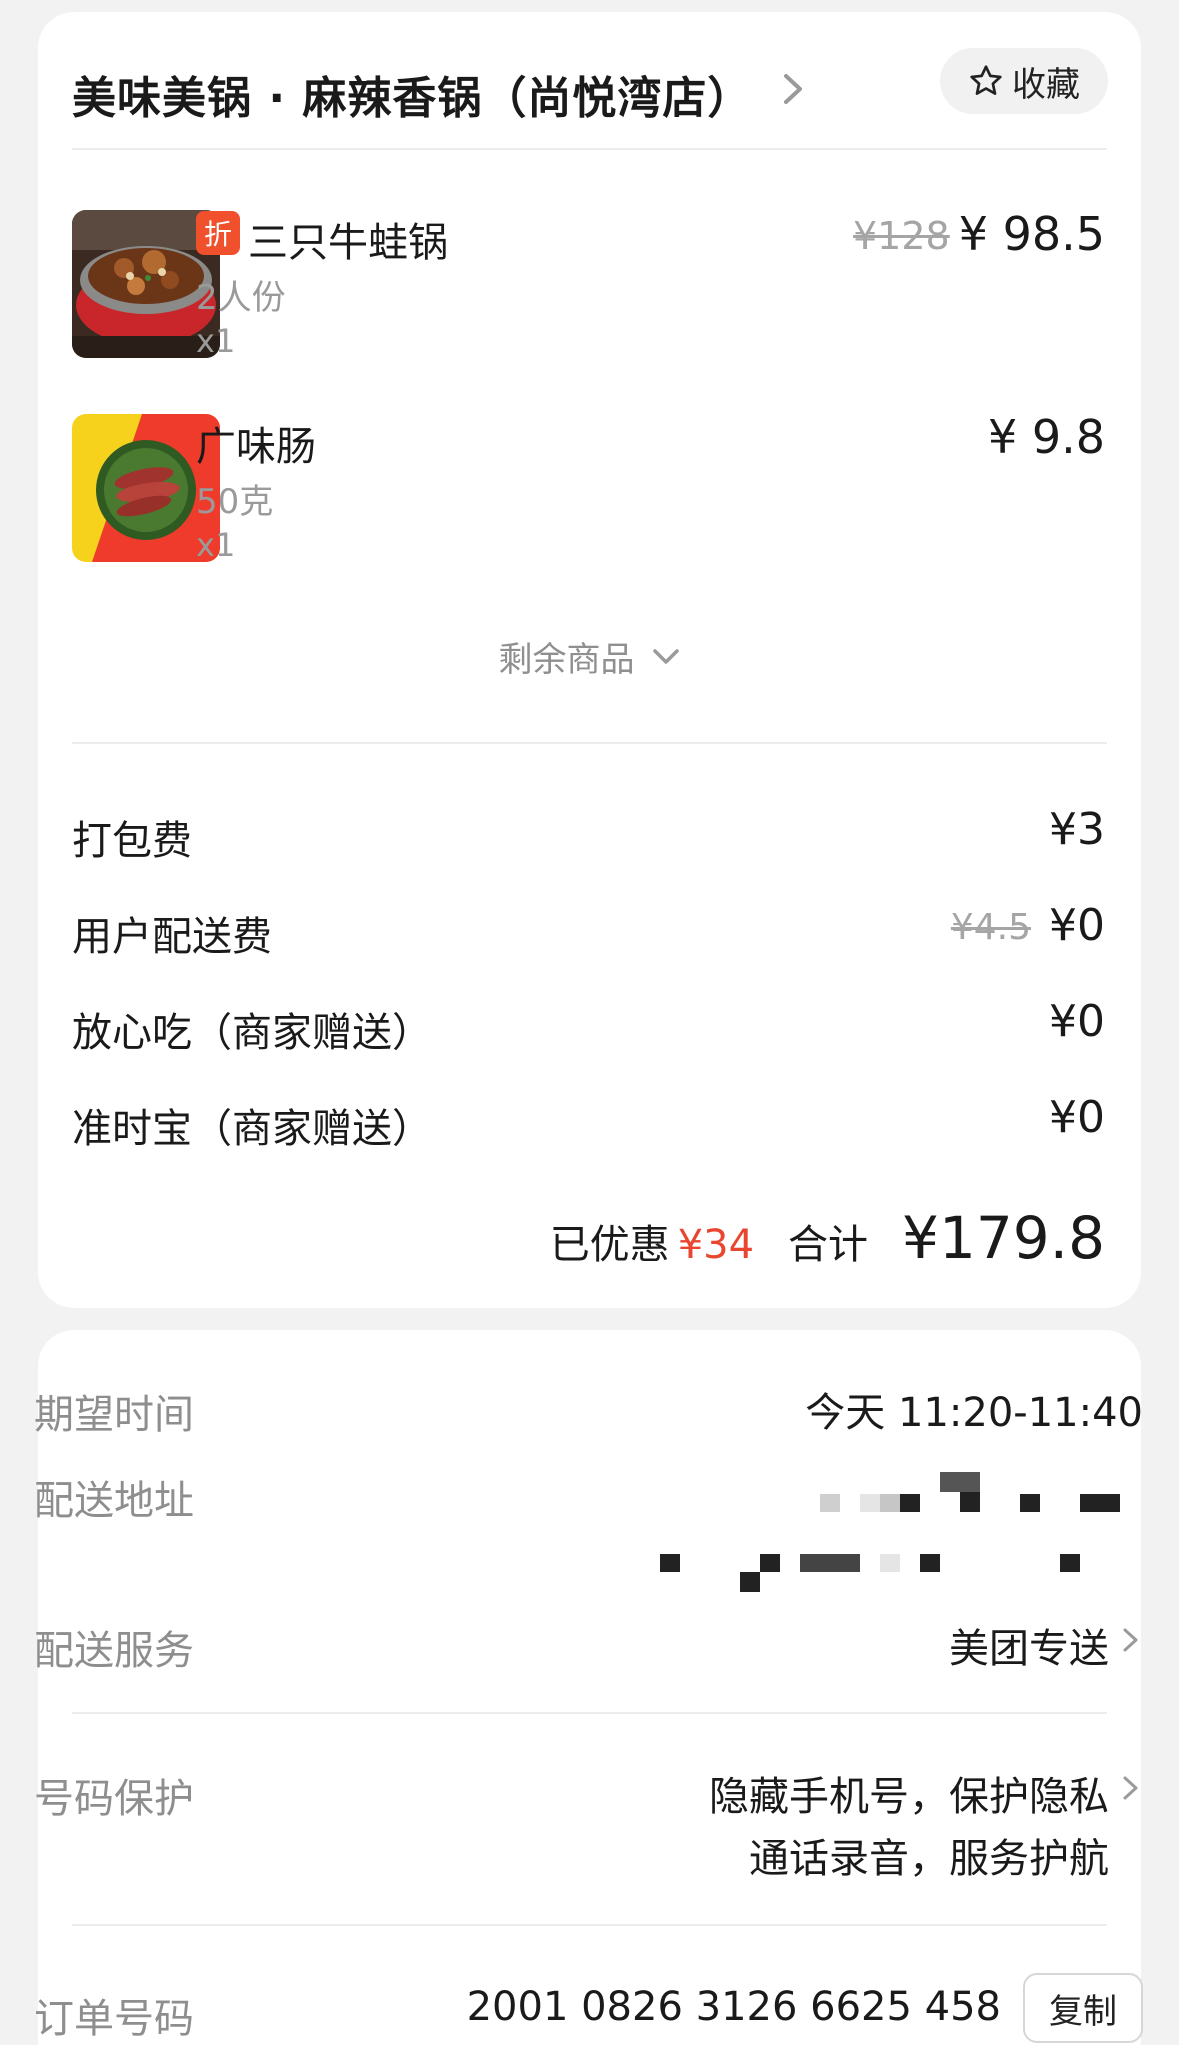  I want to click on fee-label: 准时宝（商家赠送）, so click(252, 1129).